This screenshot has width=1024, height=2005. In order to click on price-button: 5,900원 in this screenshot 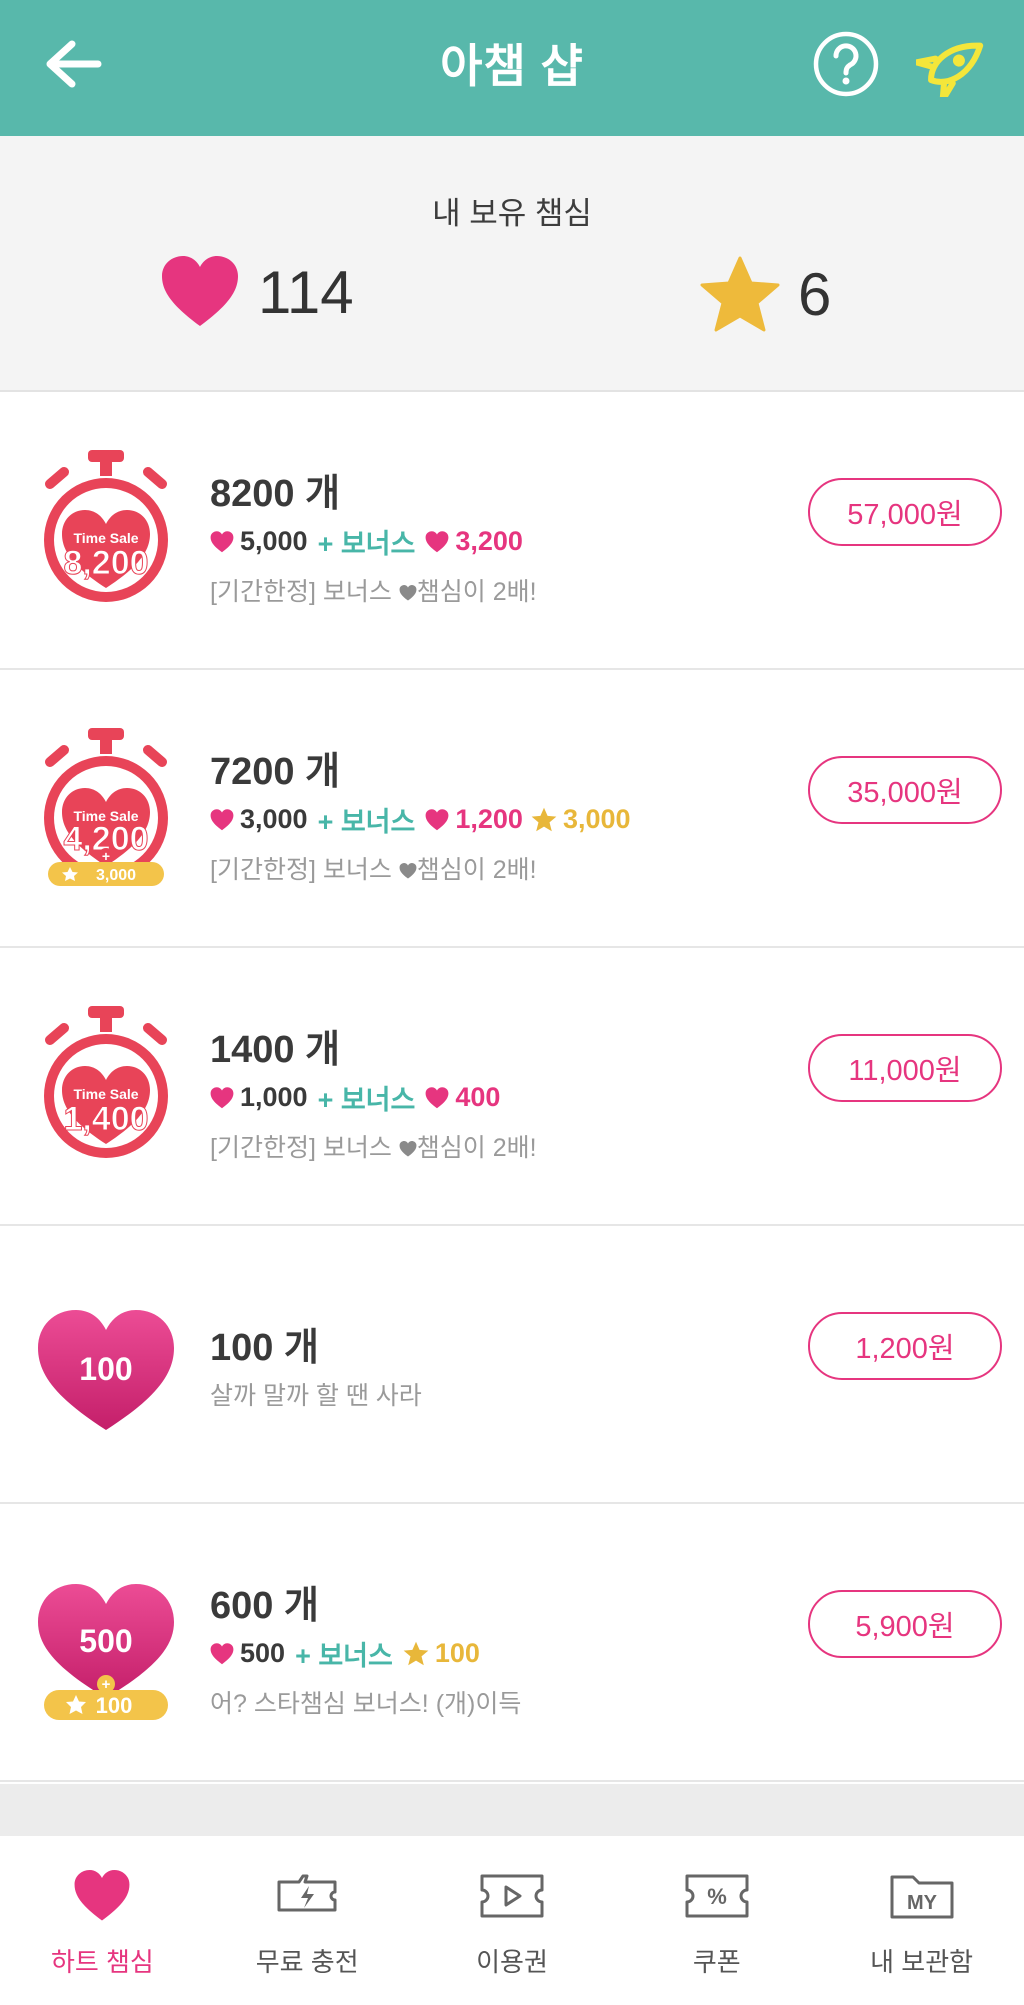, I will do `click(905, 1624)`.